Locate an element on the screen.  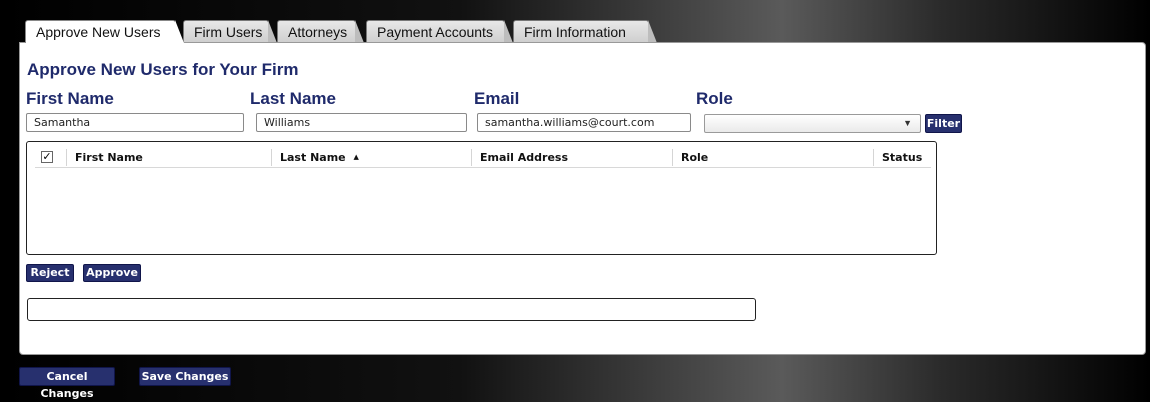
checkmark-icon: ✓ is located at coordinates (47, 157).